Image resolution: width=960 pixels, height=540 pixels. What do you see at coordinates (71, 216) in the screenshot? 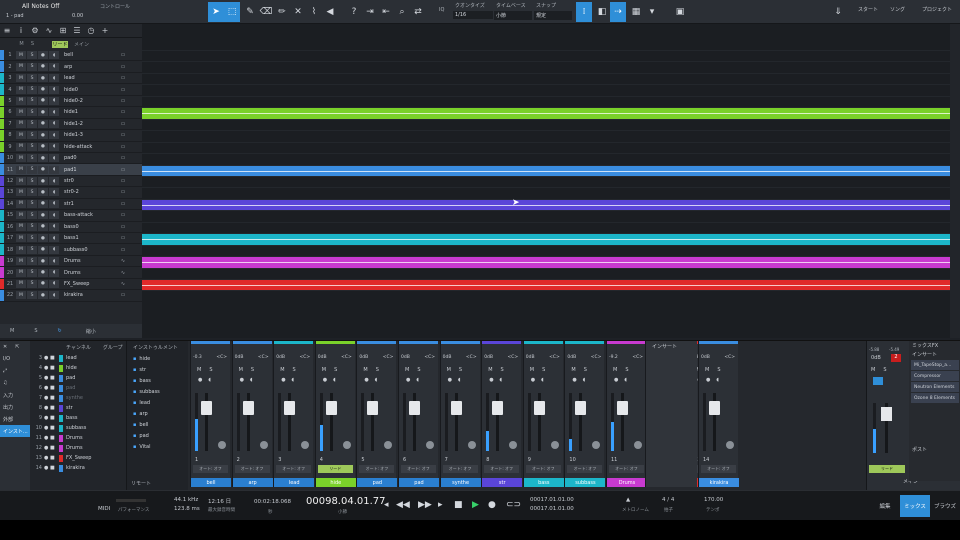
I see `track-row: 15 M S ● ◖ bass-attack ▭` at bounding box center [71, 216].